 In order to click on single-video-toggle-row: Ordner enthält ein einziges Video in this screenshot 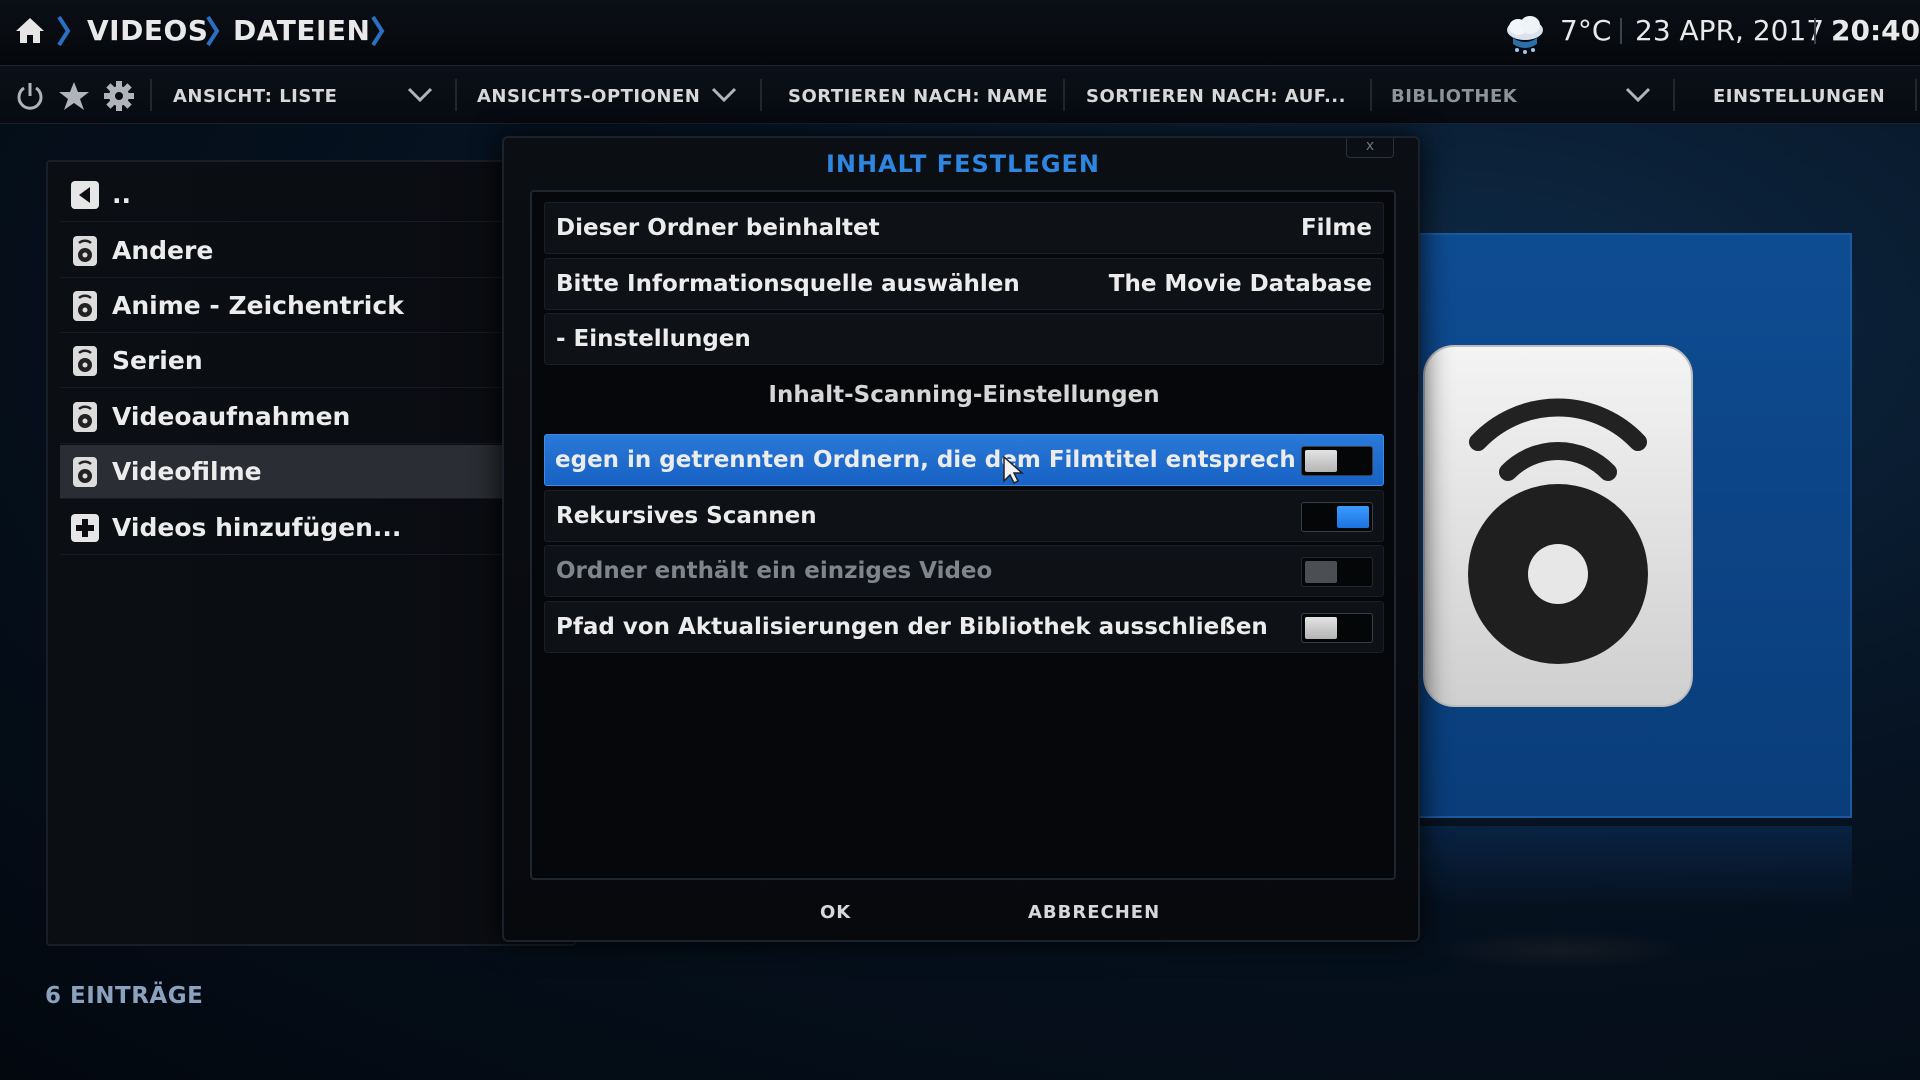, I will do `click(964, 571)`.